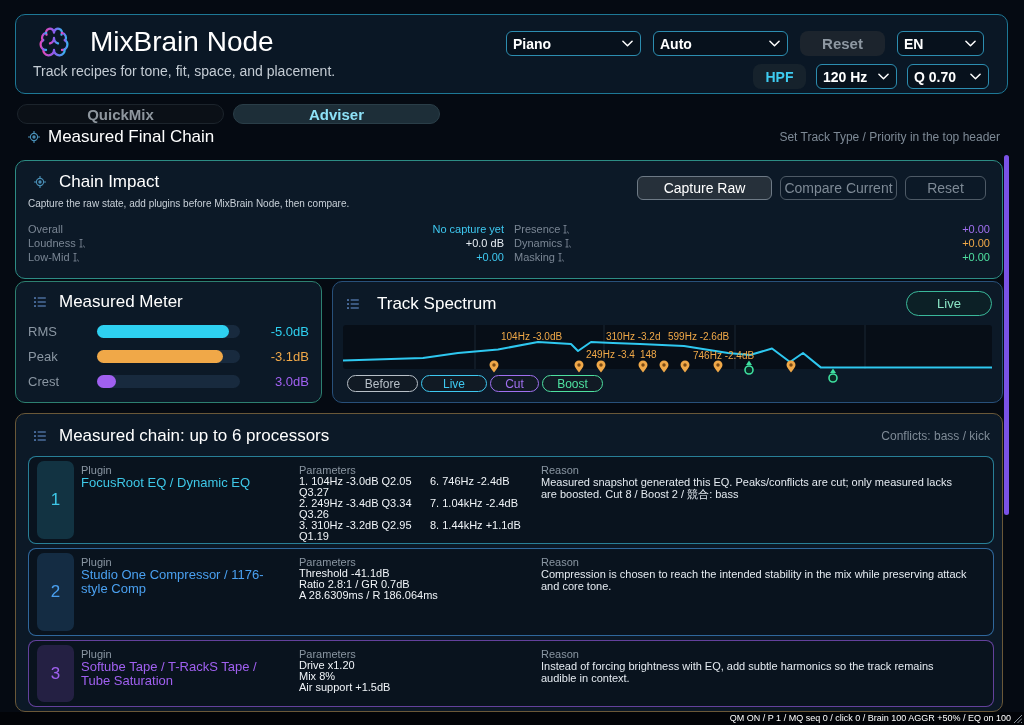 Image resolution: width=1024 pixels, height=725 pixels. I want to click on plugin-name: FocusRoot EQ / Dynamic EQ, so click(181, 483).